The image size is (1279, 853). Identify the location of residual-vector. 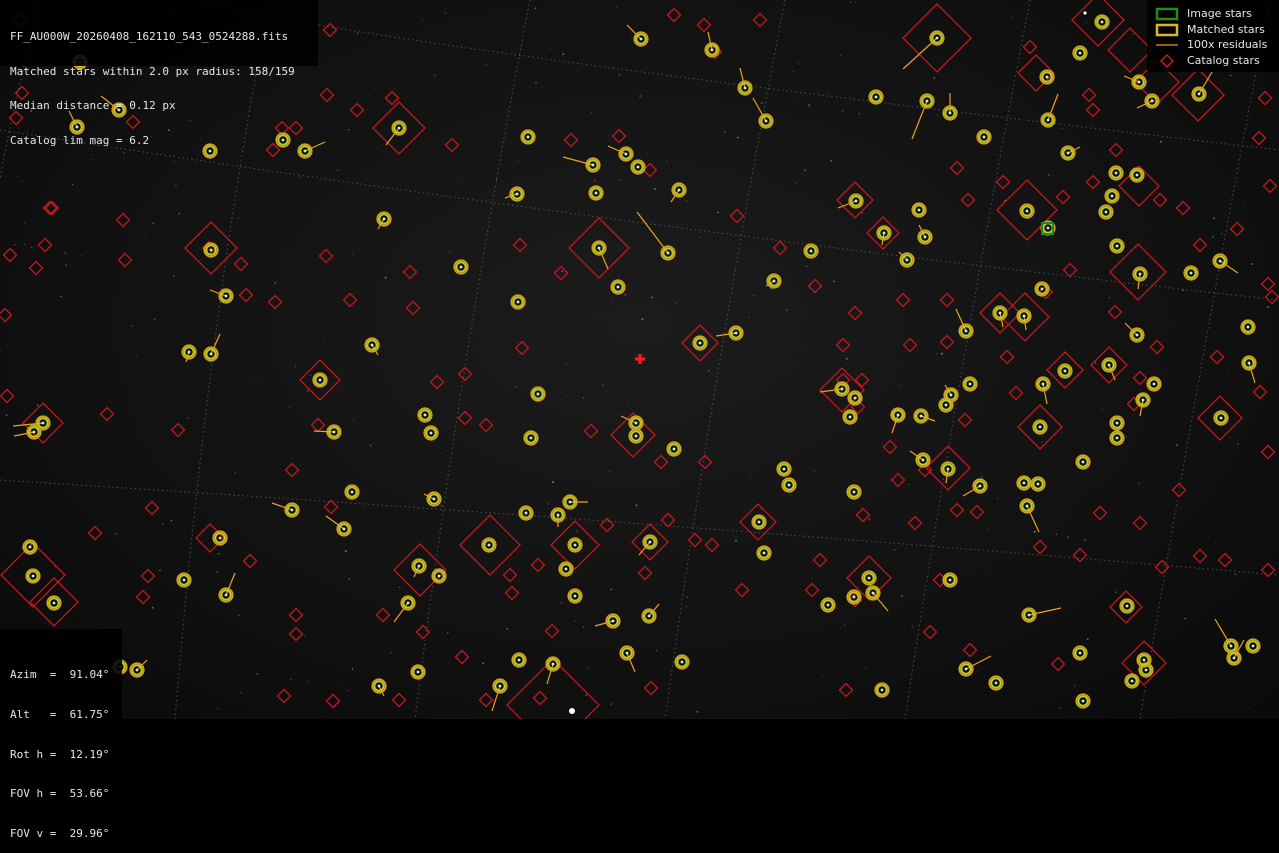
(880, 602).